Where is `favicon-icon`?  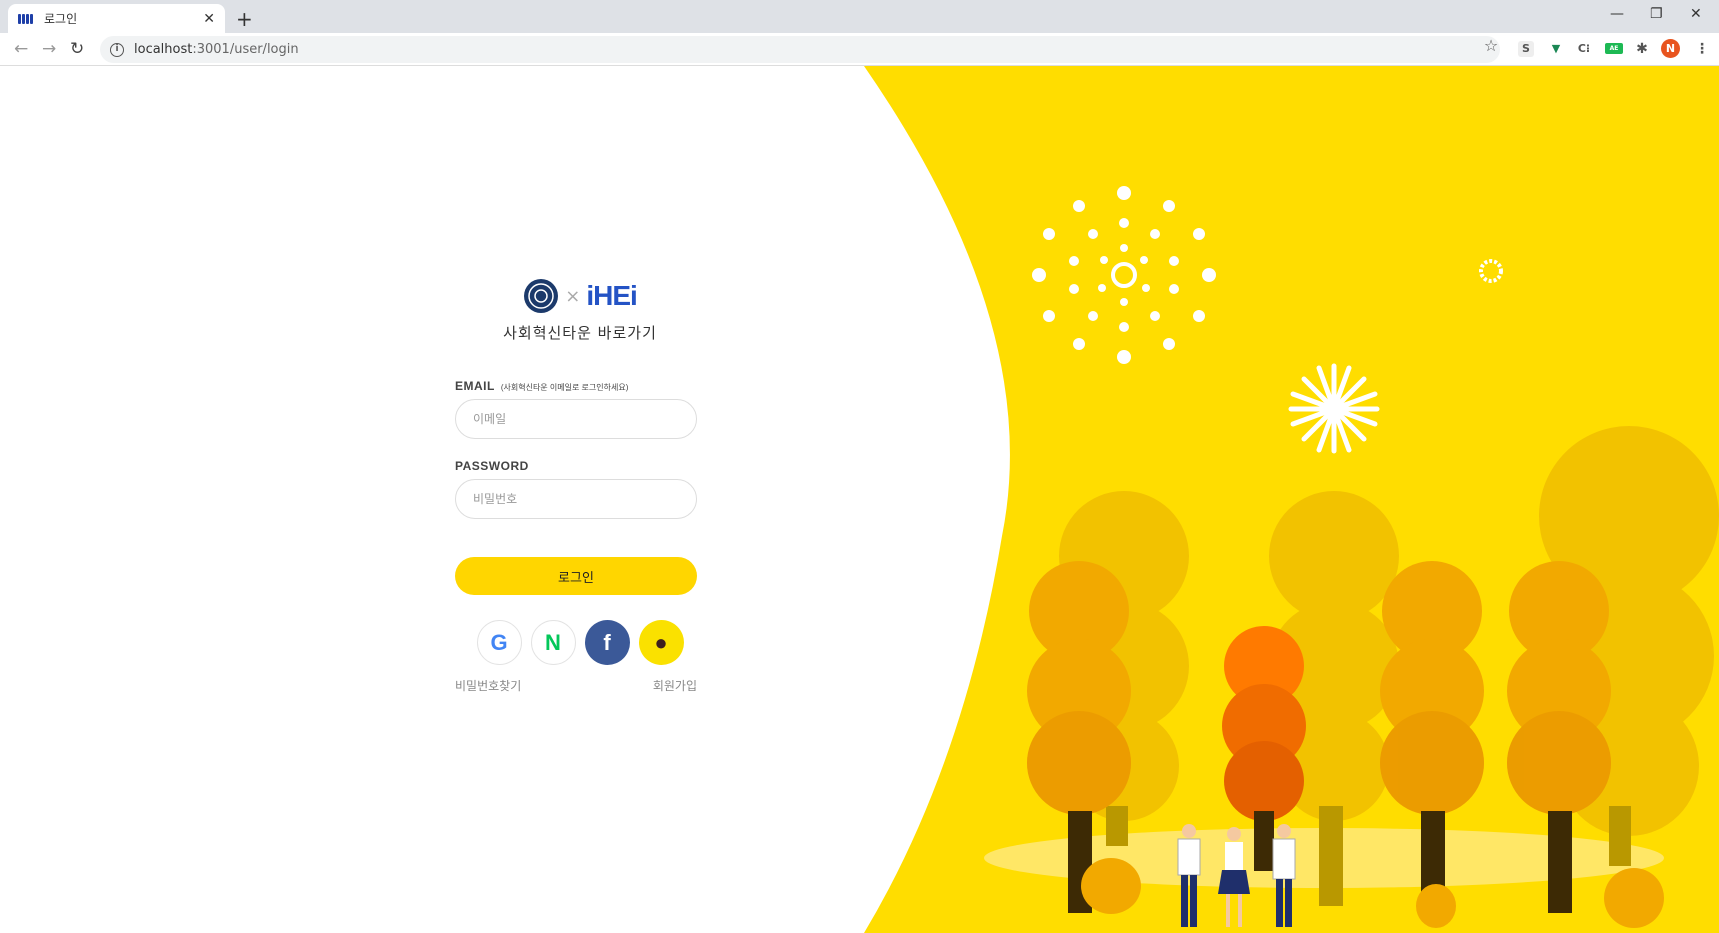
favicon-icon is located at coordinates (26, 18).